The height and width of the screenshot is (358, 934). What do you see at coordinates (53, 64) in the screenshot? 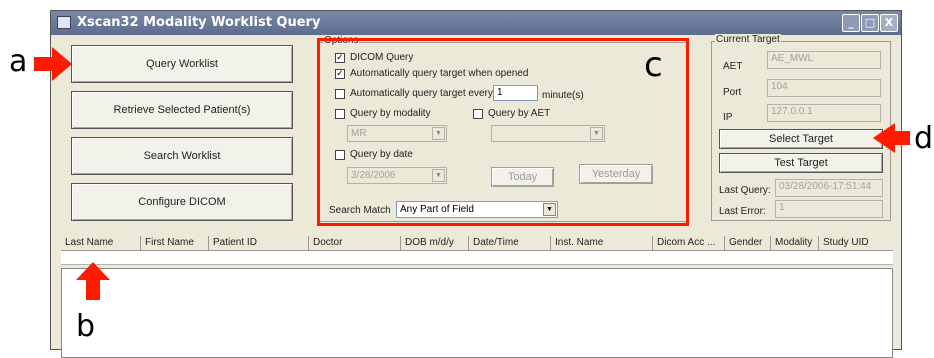
I see `arrow-a` at bounding box center [53, 64].